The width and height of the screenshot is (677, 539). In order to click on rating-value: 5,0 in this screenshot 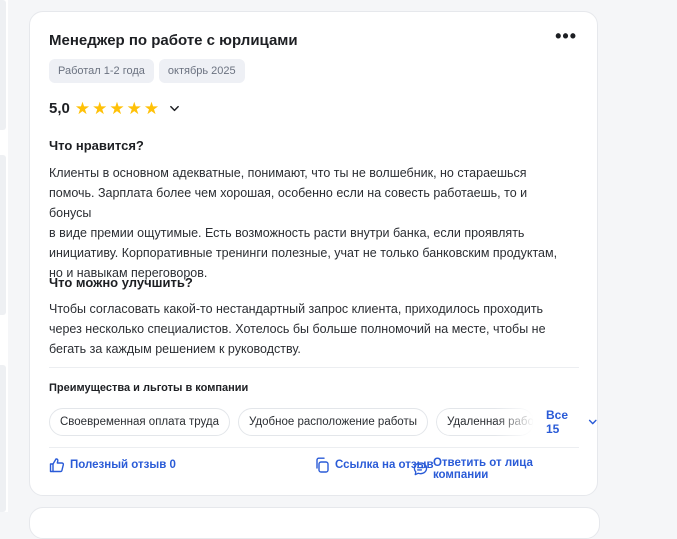, I will do `click(59, 108)`.